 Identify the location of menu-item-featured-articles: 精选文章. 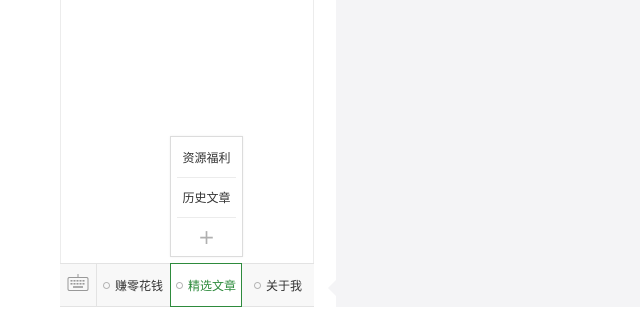
(206, 285).